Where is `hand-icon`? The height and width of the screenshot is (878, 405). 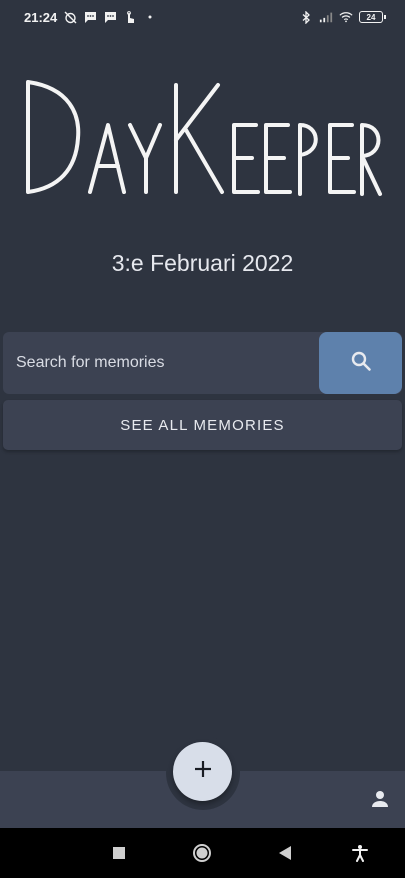
hand-icon is located at coordinates (130, 16).